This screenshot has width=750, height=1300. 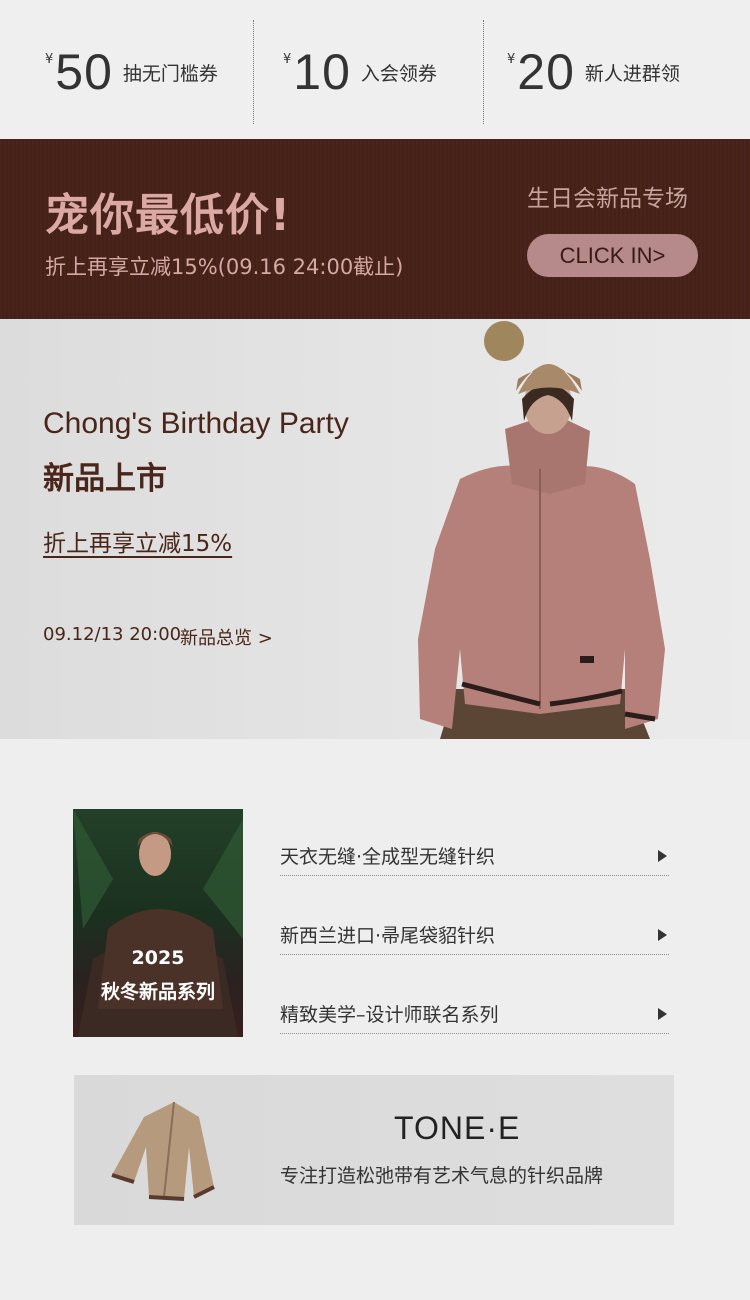 What do you see at coordinates (398, 73) in the screenshot?
I see `coupon-label: 入会领券` at bounding box center [398, 73].